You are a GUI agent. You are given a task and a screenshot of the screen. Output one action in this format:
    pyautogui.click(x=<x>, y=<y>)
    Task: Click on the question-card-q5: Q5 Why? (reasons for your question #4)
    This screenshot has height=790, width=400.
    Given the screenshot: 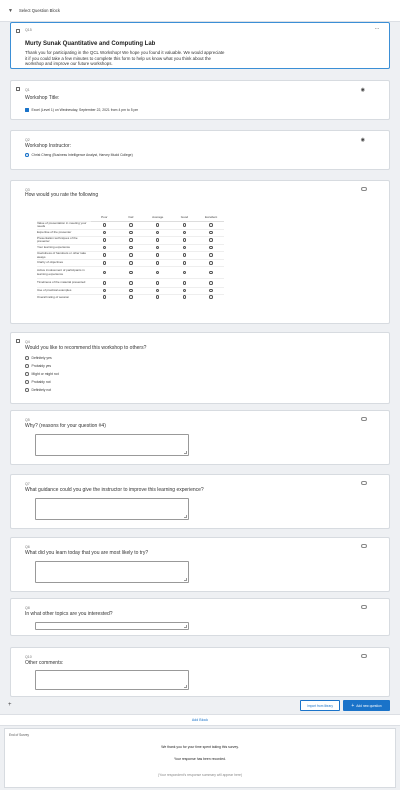 What is the action you would take?
    pyautogui.click(x=200, y=437)
    